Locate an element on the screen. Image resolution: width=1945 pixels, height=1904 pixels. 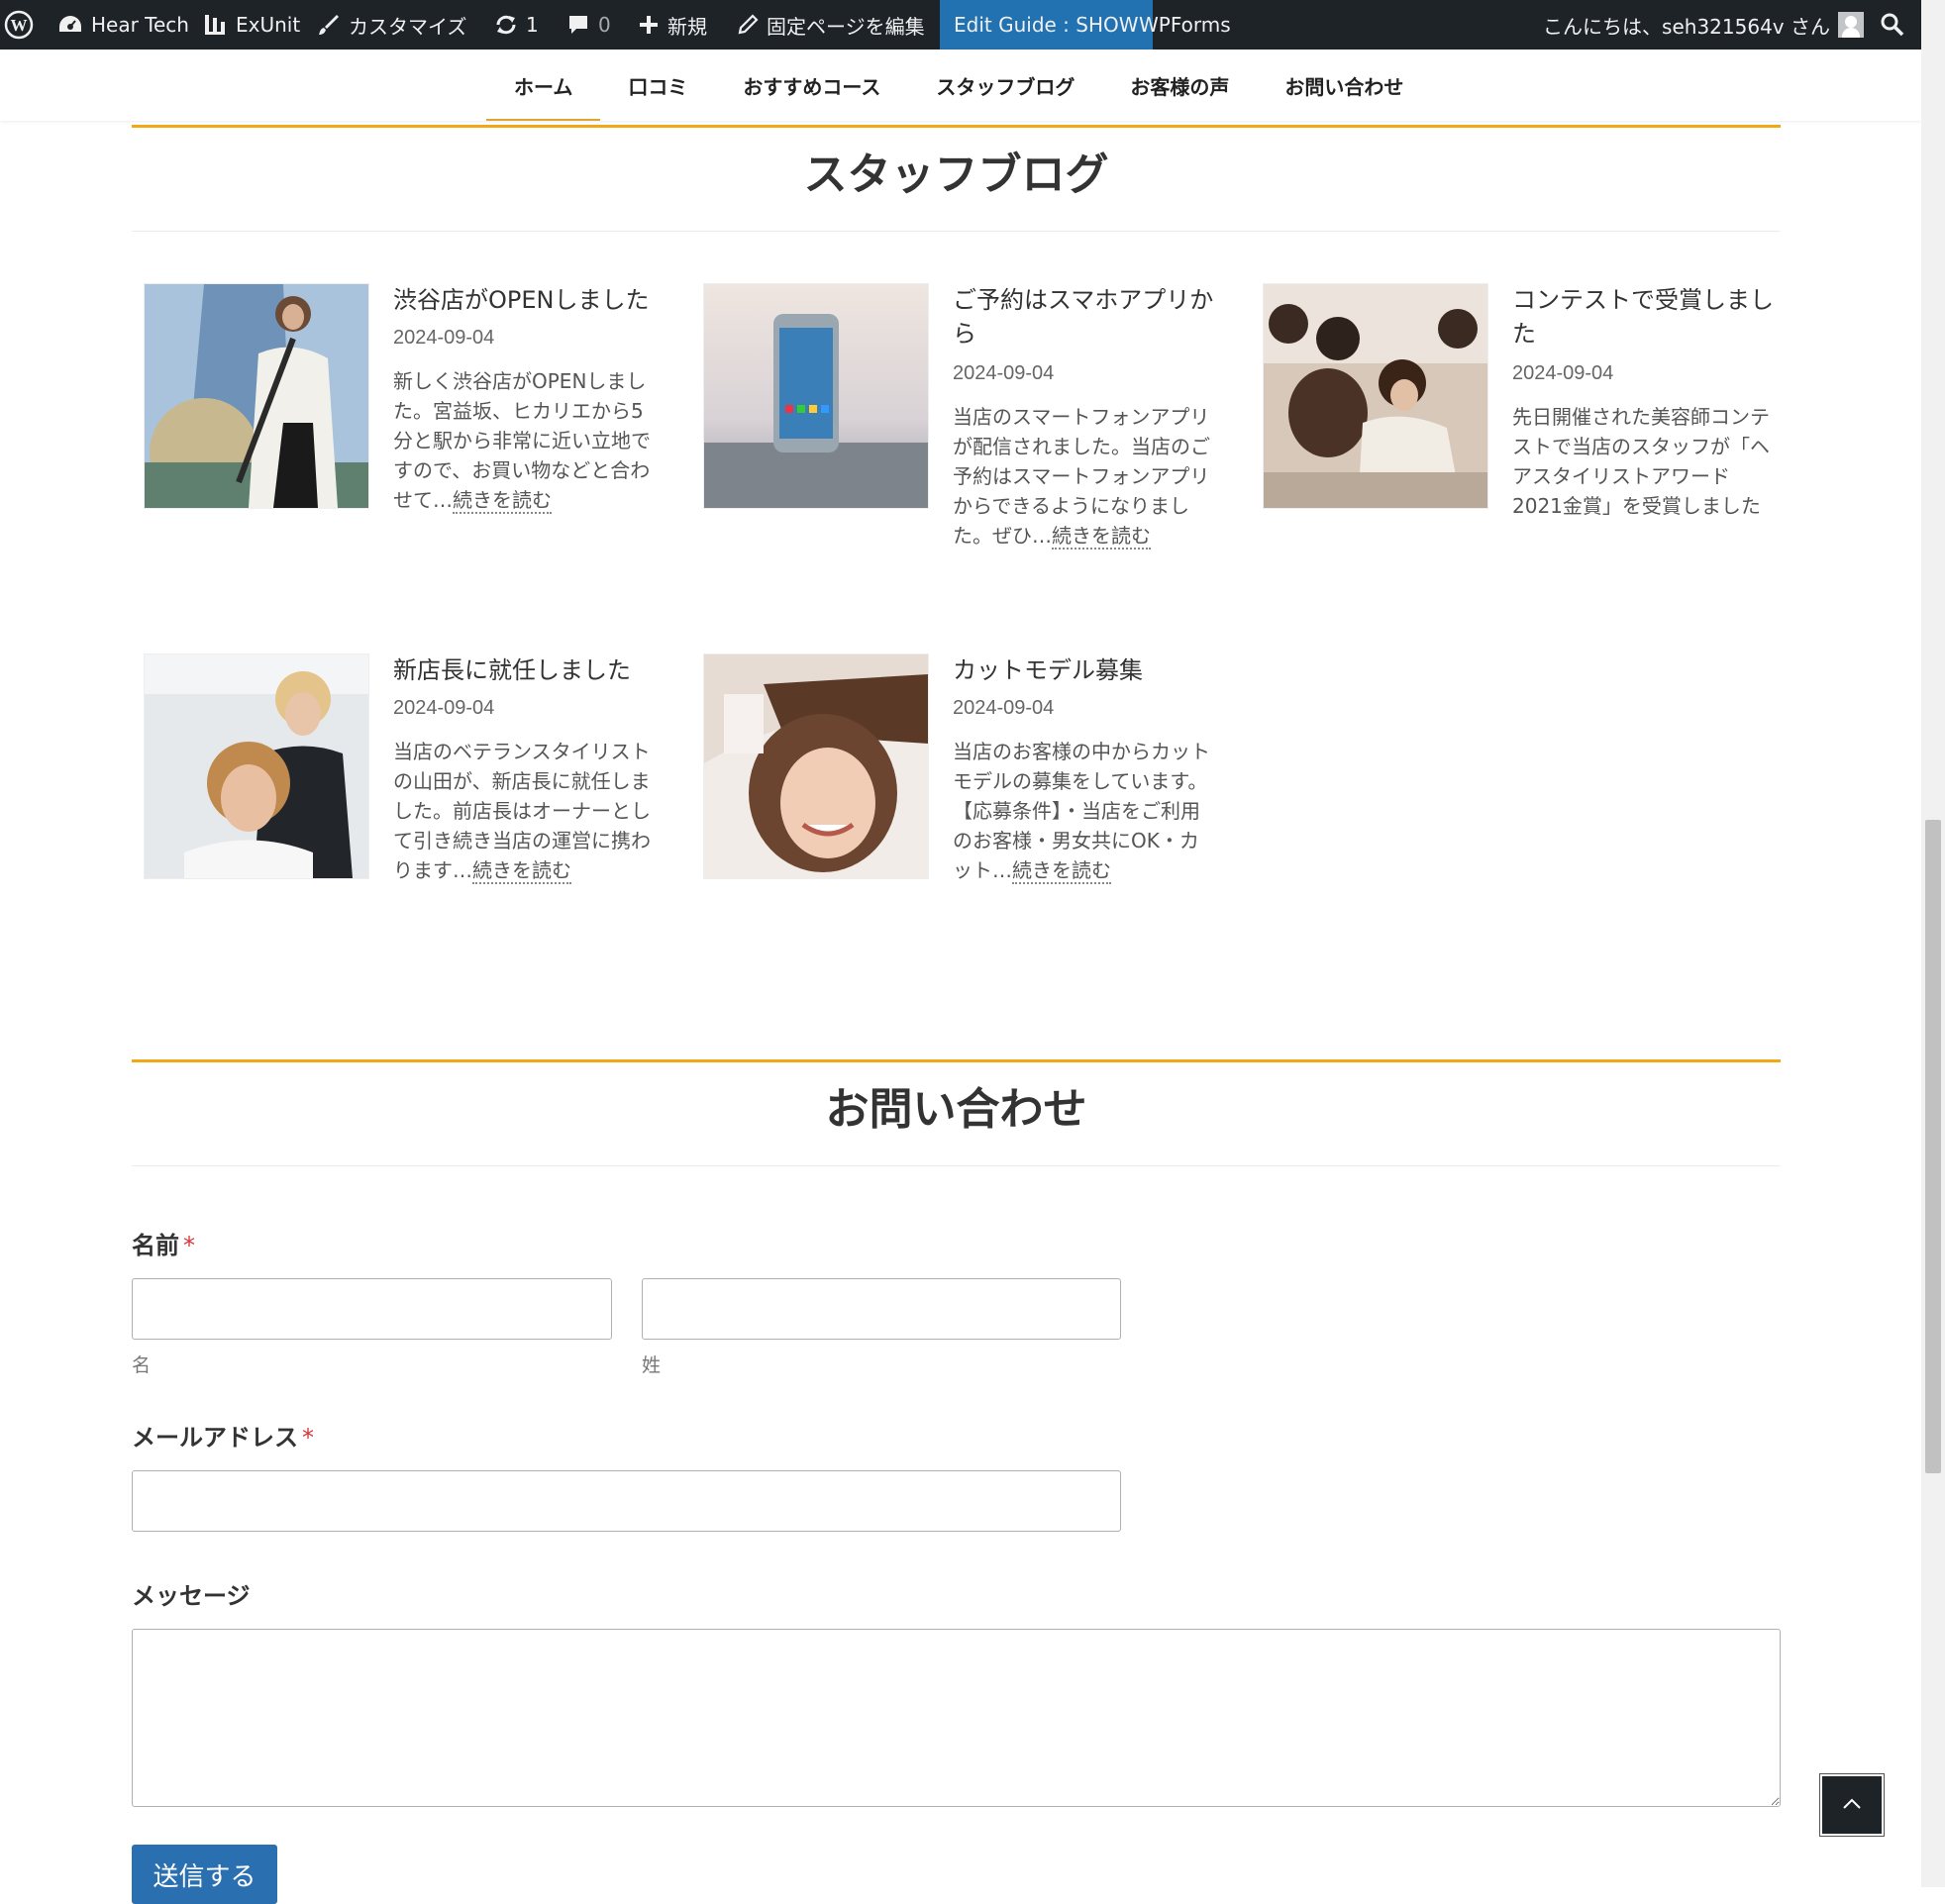
submit-button: 送信する is located at coordinates (205, 1874).